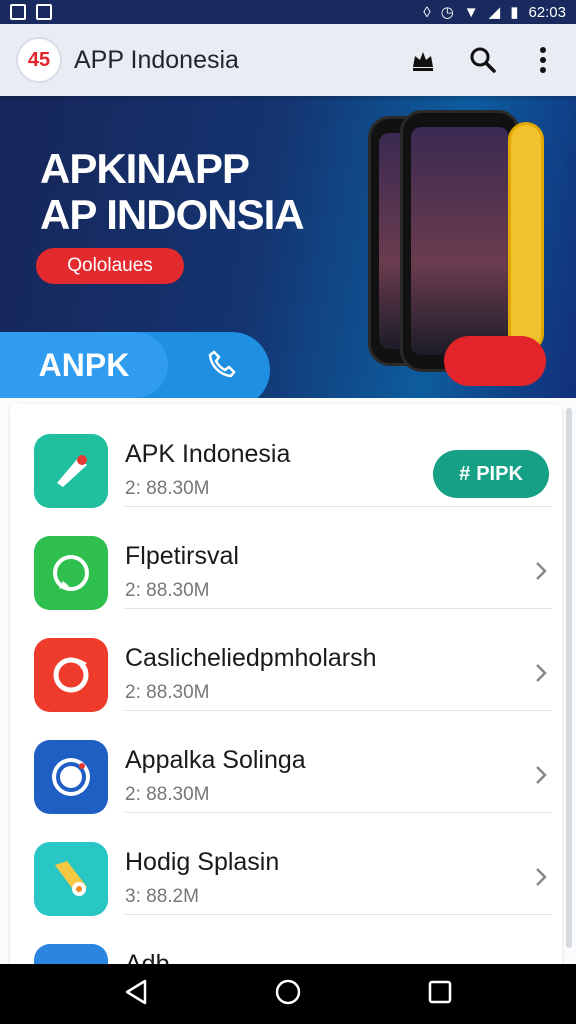 The height and width of the screenshot is (1024, 576). What do you see at coordinates (447, 12) in the screenshot?
I see `alarm-icon: ◷` at bounding box center [447, 12].